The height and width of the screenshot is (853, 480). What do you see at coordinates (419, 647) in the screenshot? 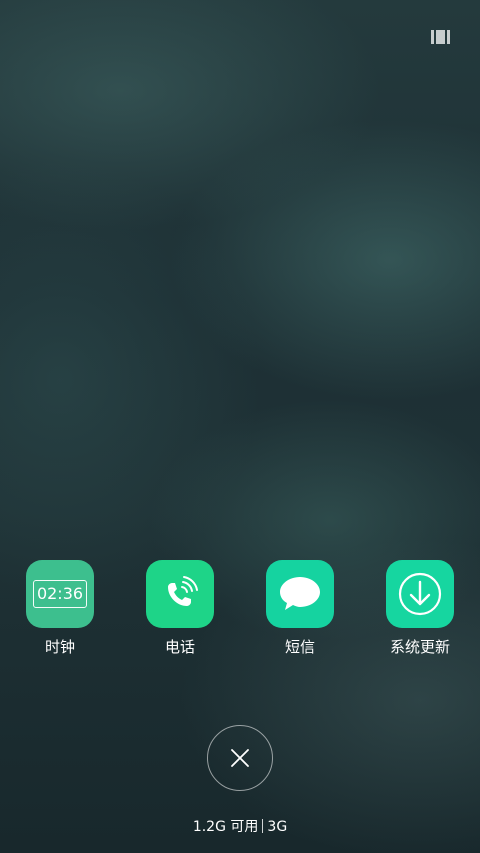
I see `app-label-system-update: 系统更新` at bounding box center [419, 647].